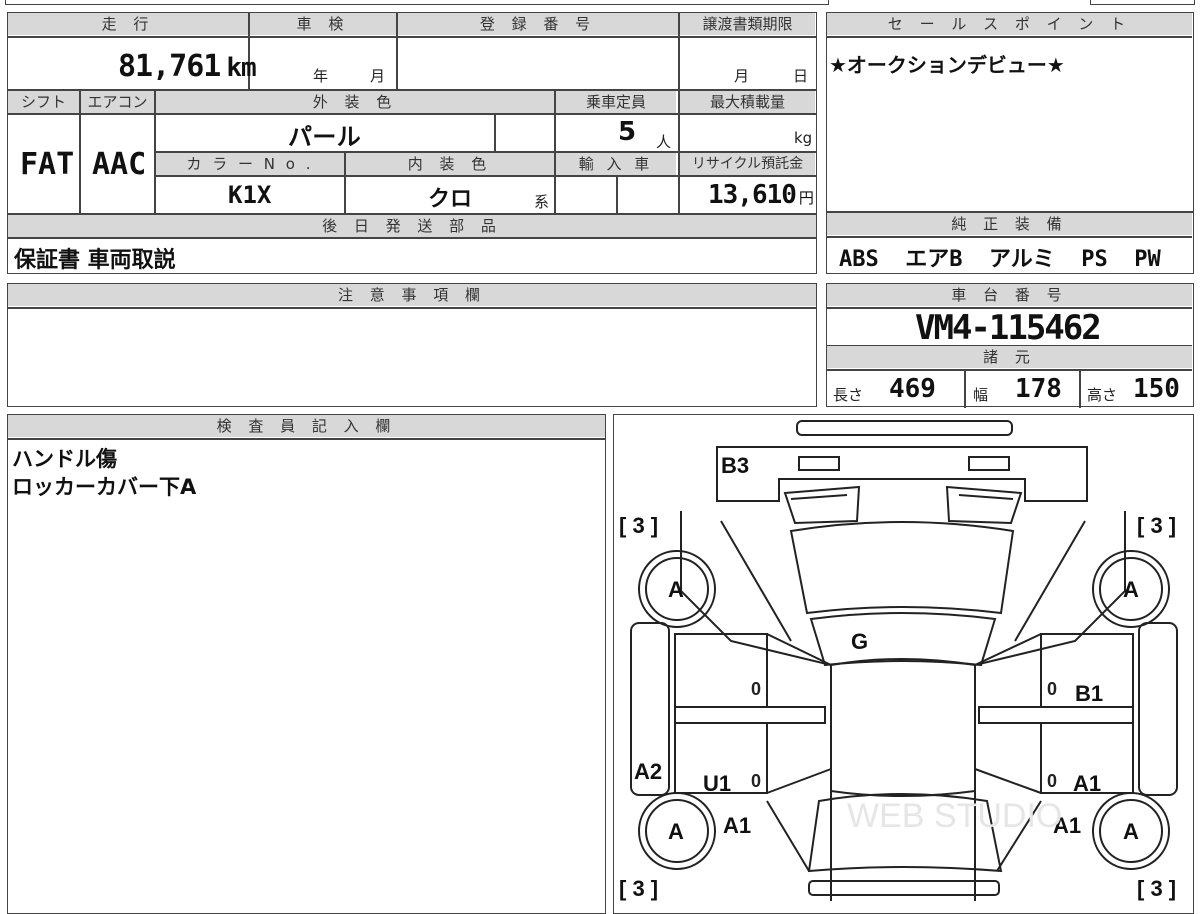  What do you see at coordinates (1102, 395) in the screenshot?
I see `height-label: 高さ` at bounding box center [1102, 395].